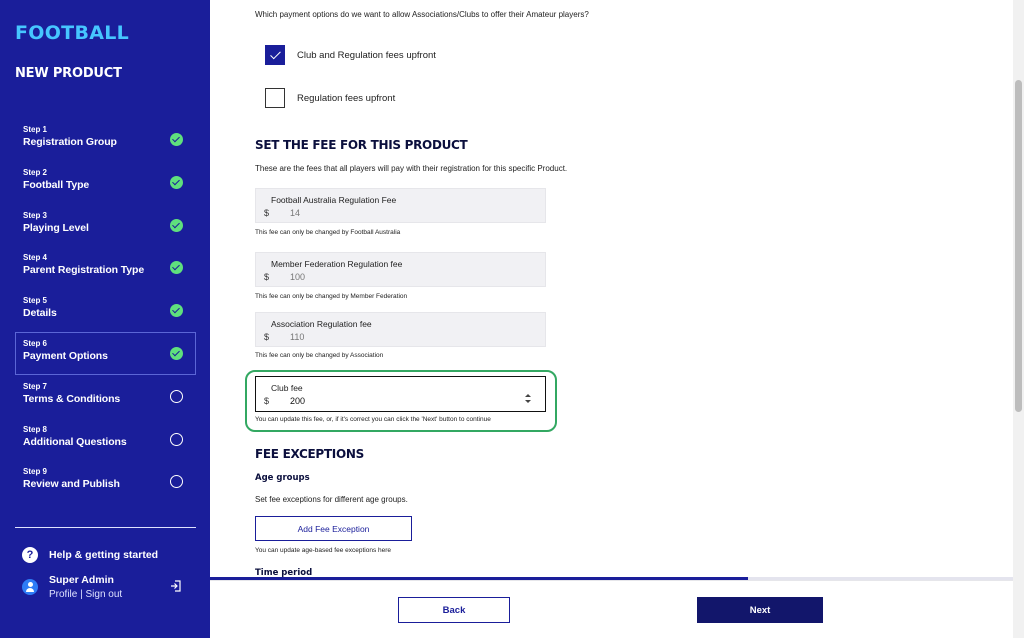  Describe the element at coordinates (298, 277) in the screenshot. I see `field-value: 100` at that location.